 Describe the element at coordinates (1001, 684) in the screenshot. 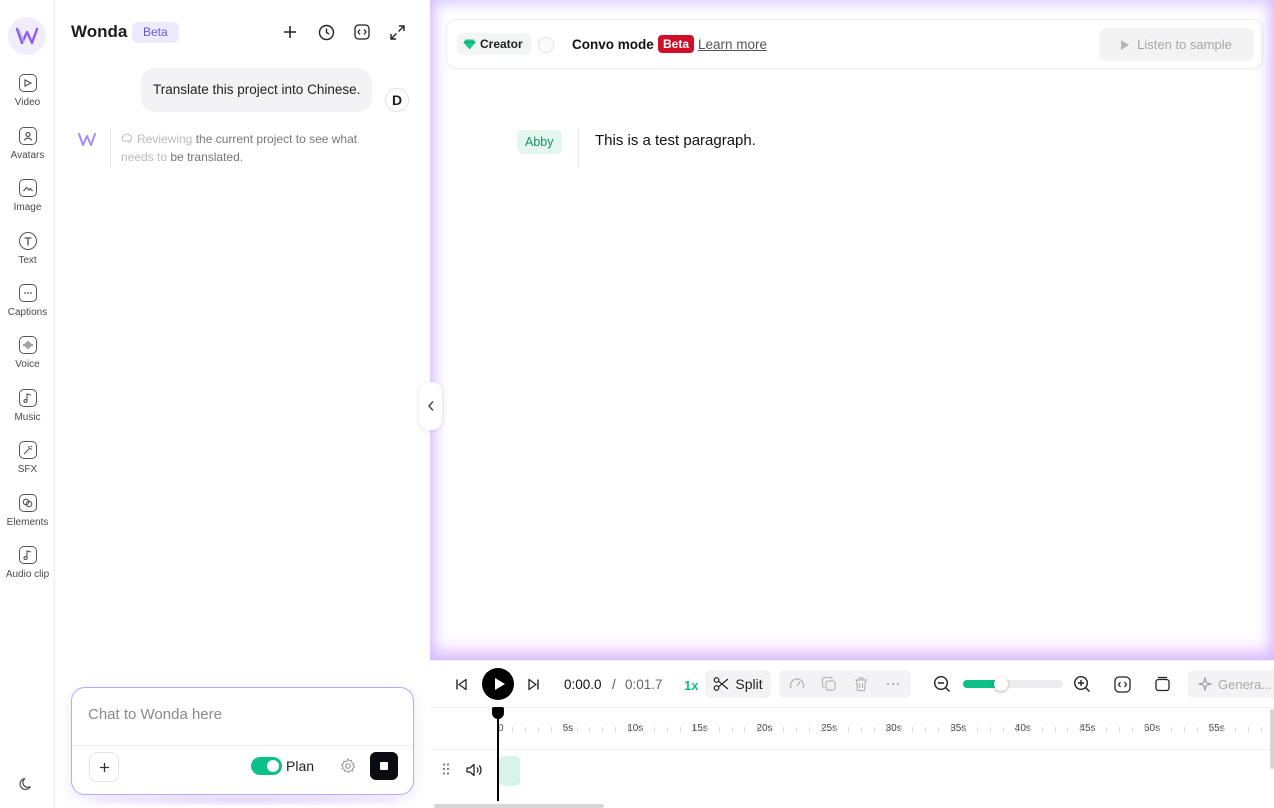

I see `zoom-slider-knob` at that location.